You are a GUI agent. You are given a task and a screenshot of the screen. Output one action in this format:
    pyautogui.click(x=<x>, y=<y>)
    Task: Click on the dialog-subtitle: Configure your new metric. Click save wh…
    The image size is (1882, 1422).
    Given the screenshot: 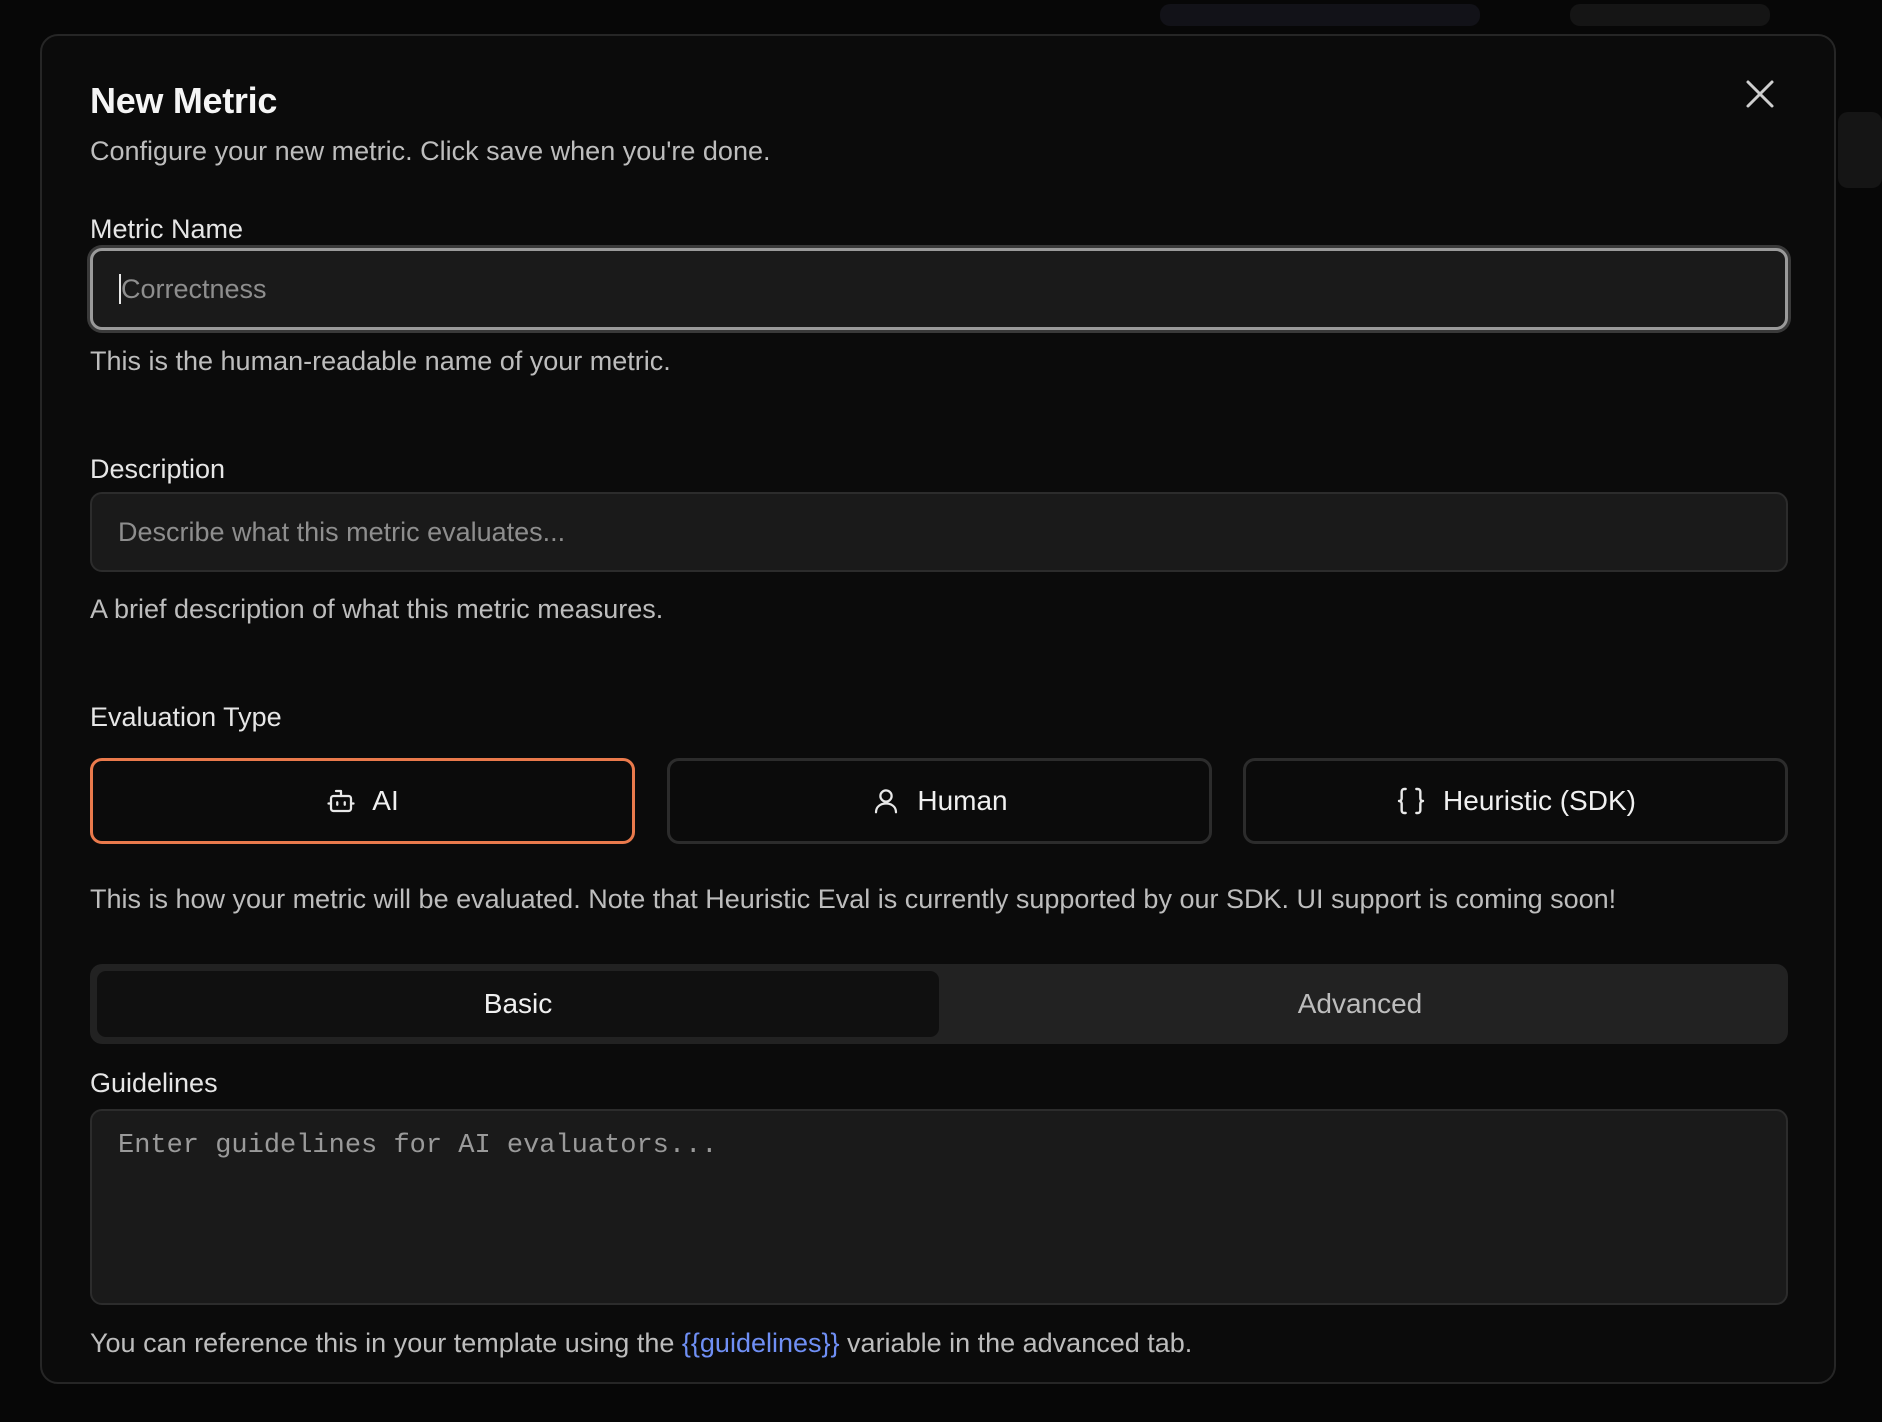 What is the action you would take?
    pyautogui.click(x=430, y=151)
    